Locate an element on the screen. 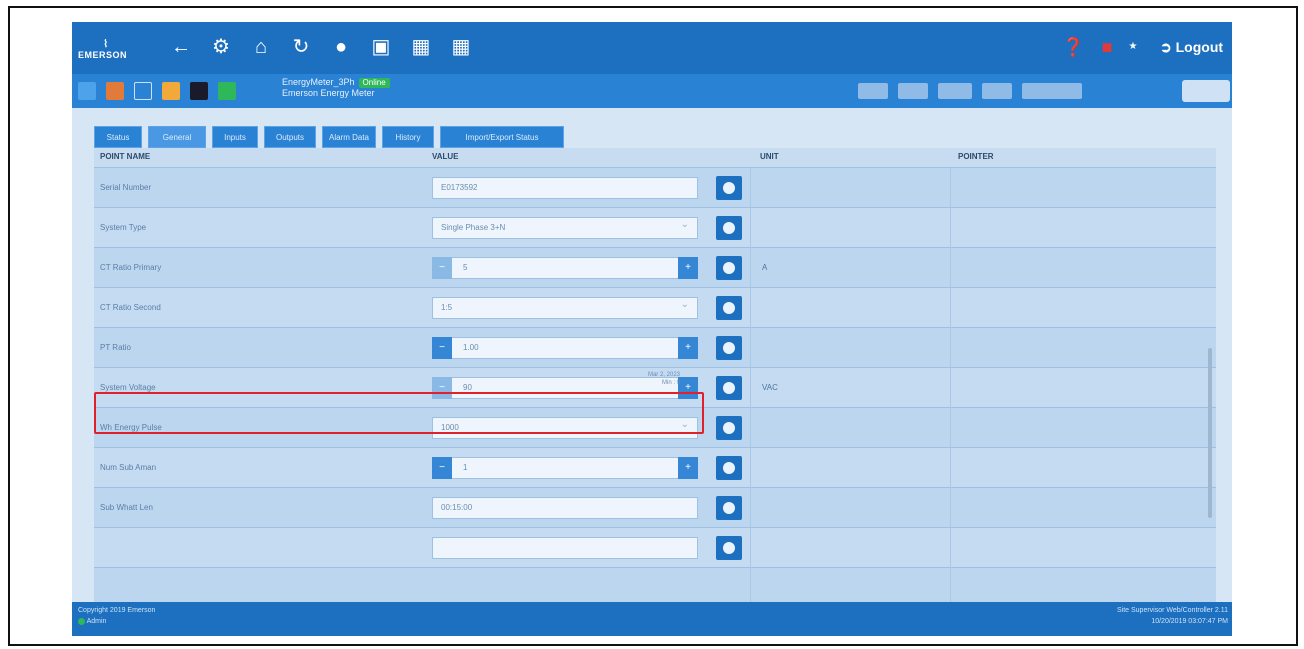 This screenshot has width=1304, height=649. table-row: CT Ratio Second 1:5 is located at coordinates (655, 308).